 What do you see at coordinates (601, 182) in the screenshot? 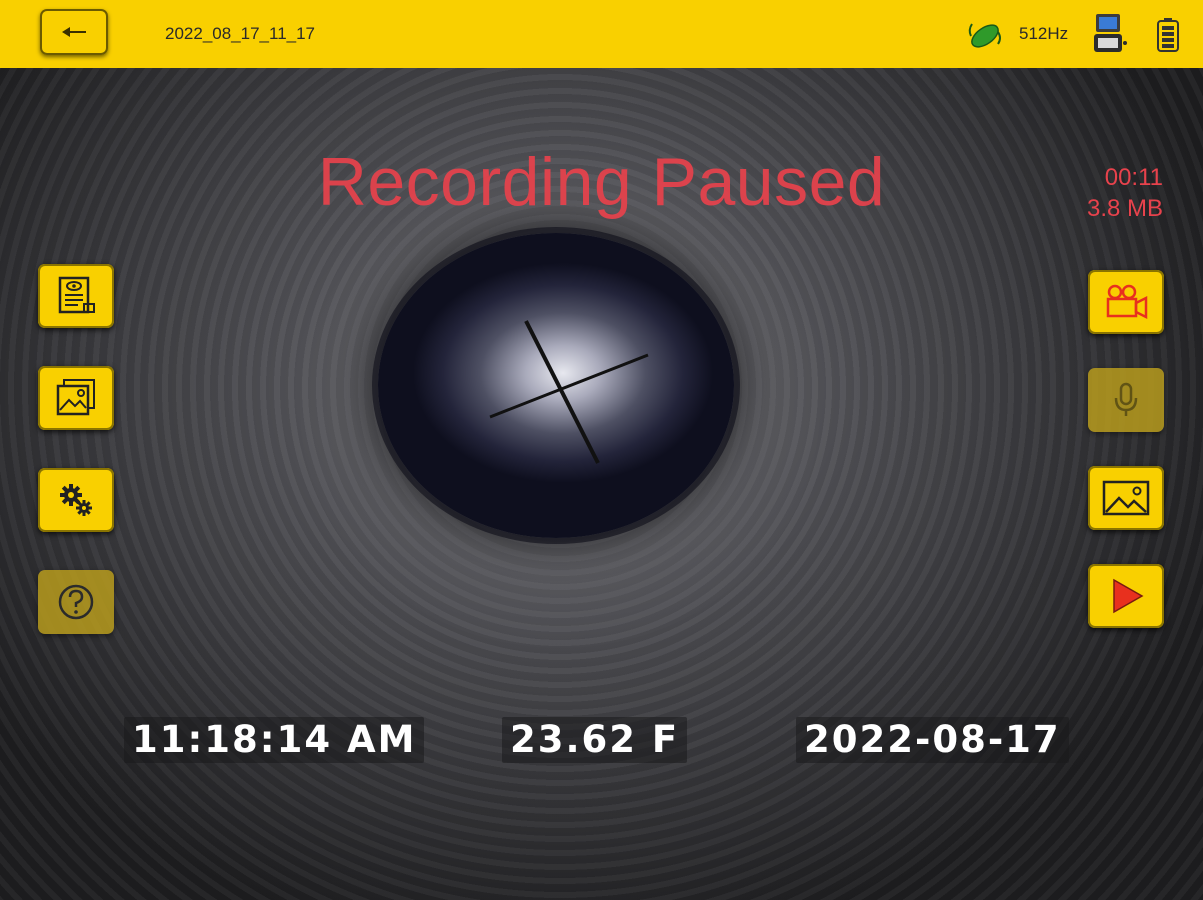
I see `recording-status: Recording Paused` at bounding box center [601, 182].